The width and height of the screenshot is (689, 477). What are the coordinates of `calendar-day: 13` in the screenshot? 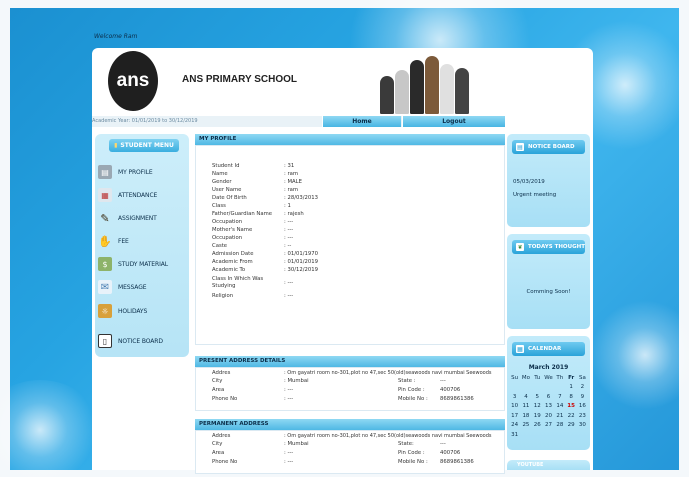 It's located at (548, 406).